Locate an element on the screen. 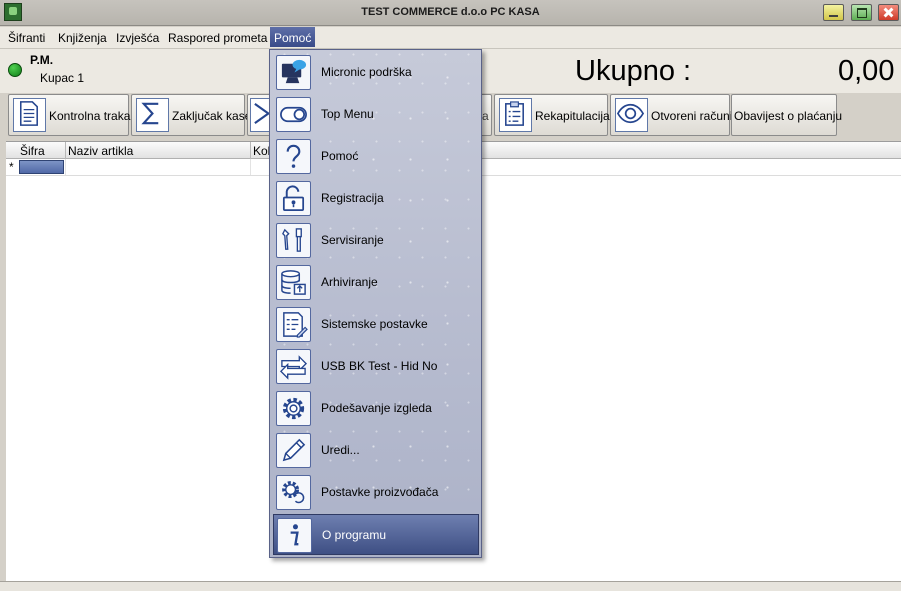 The height and width of the screenshot is (591, 901). support-monitor-icon is located at coordinates (293, 72).